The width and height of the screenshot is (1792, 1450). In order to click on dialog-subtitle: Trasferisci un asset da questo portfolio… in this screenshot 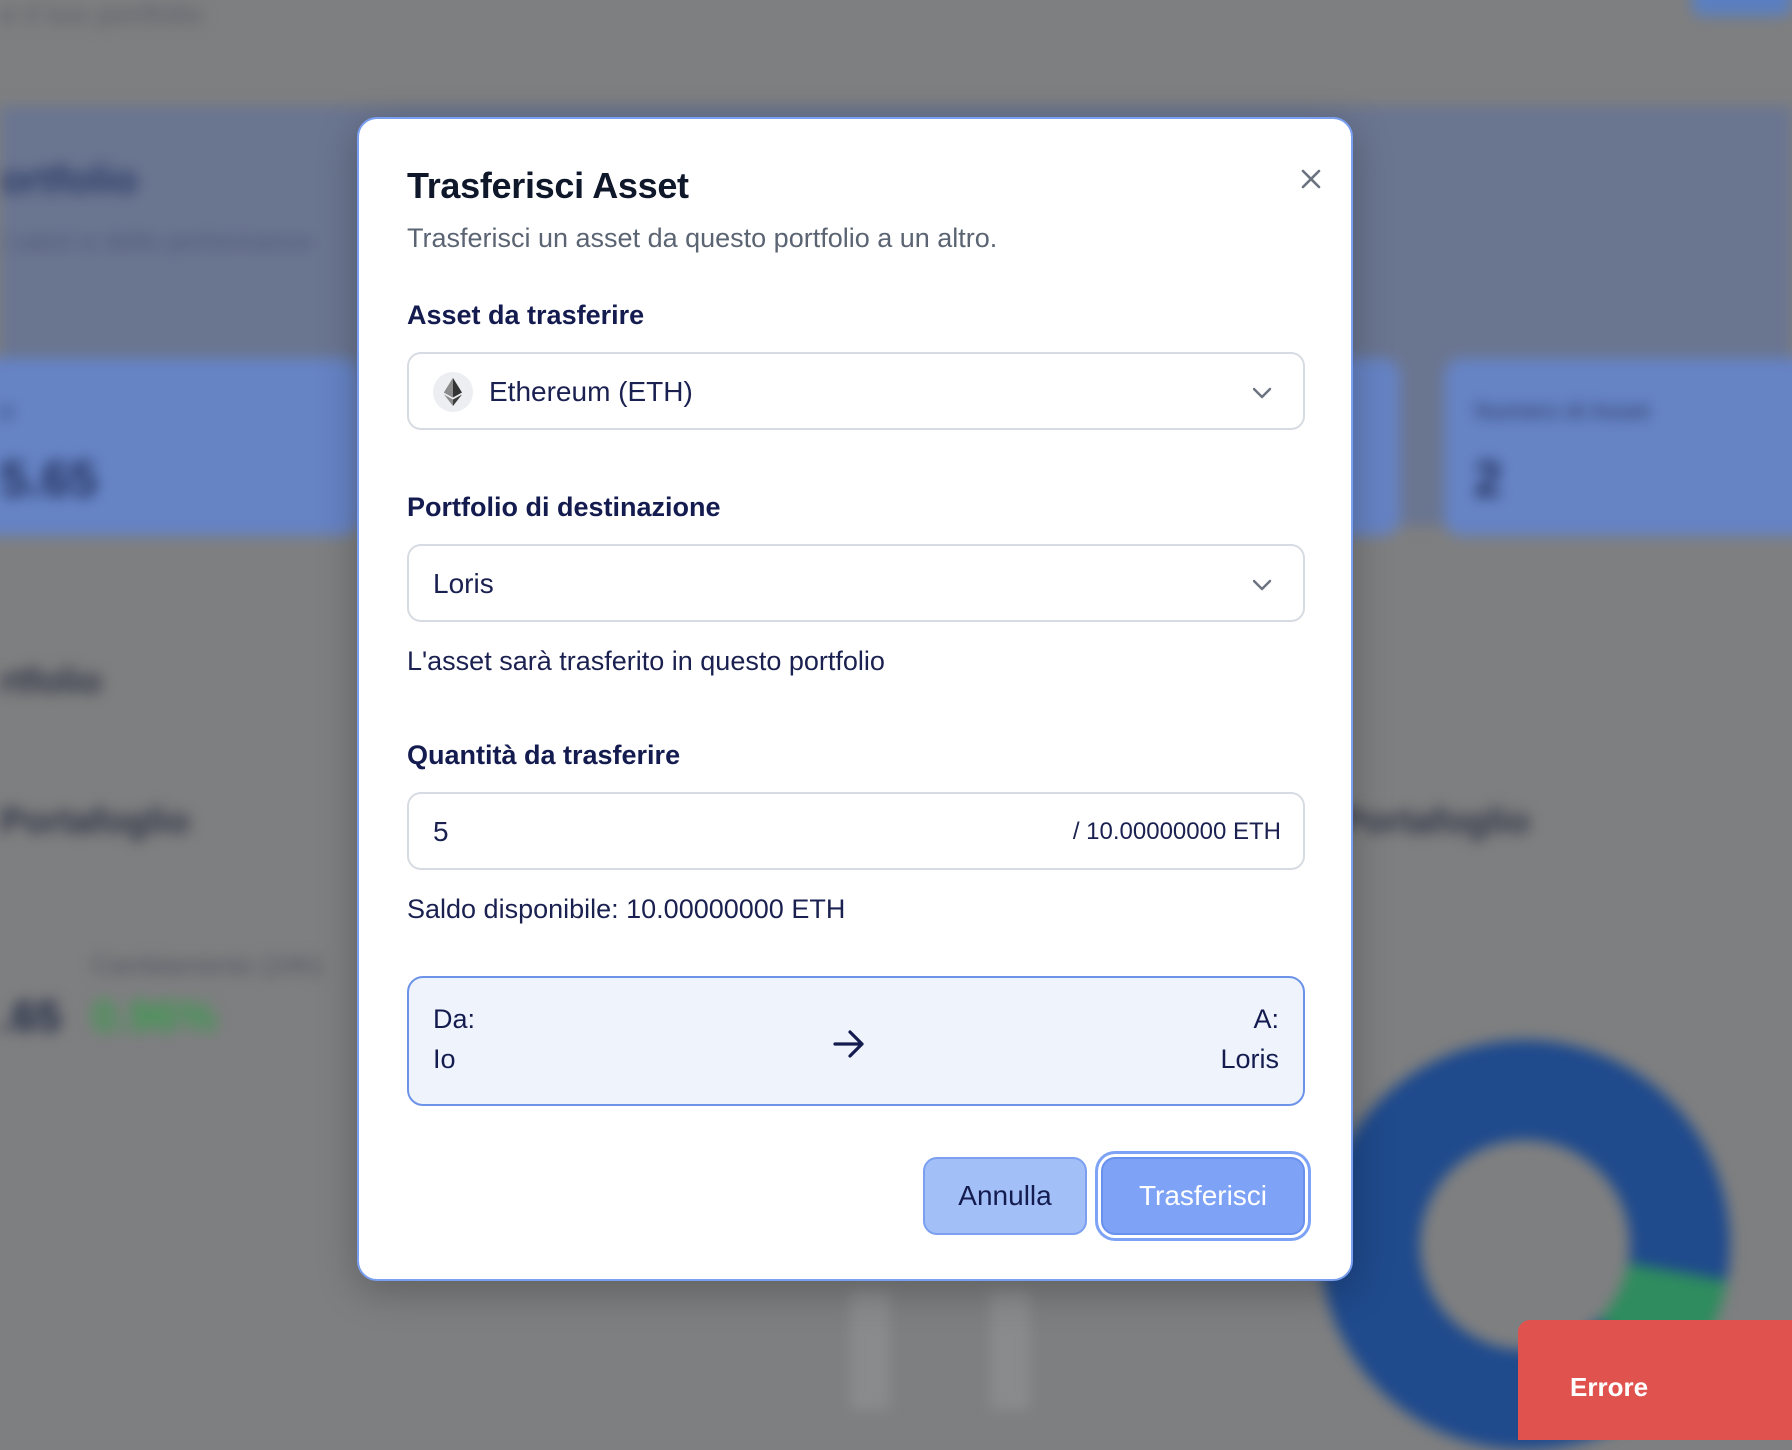, I will do `click(702, 238)`.